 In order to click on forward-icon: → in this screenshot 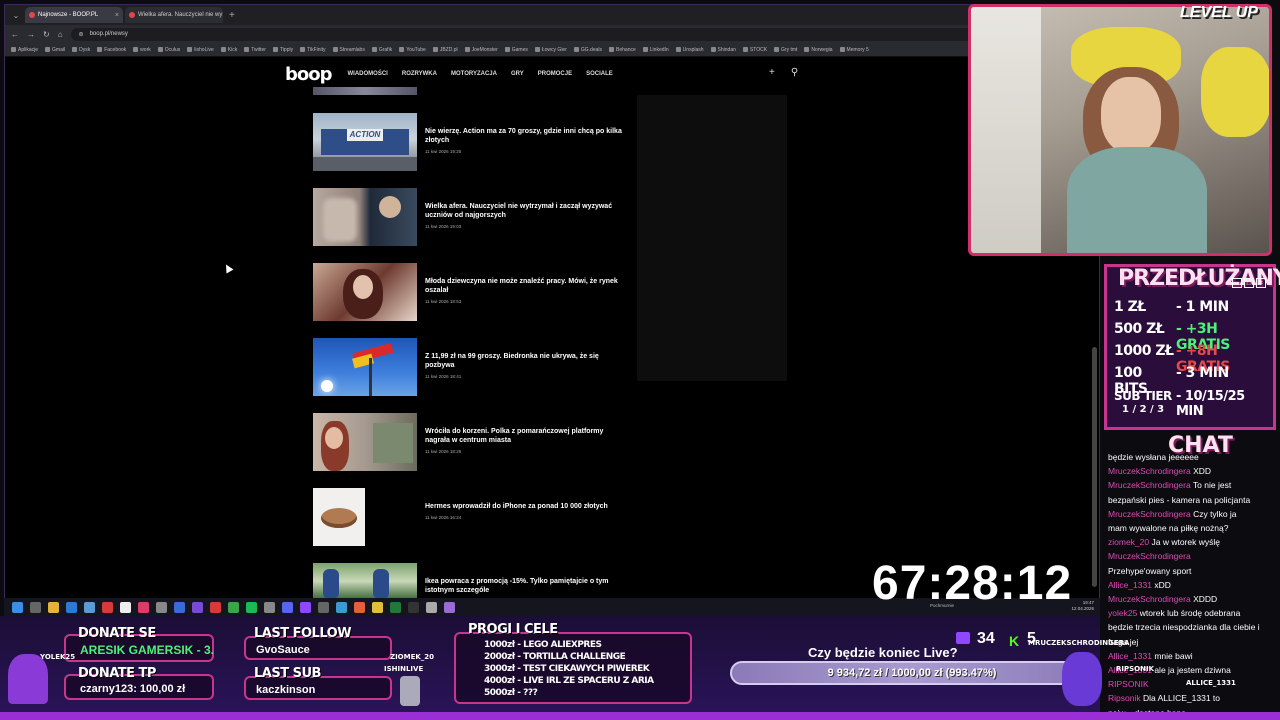, I will do `click(31, 34)`.